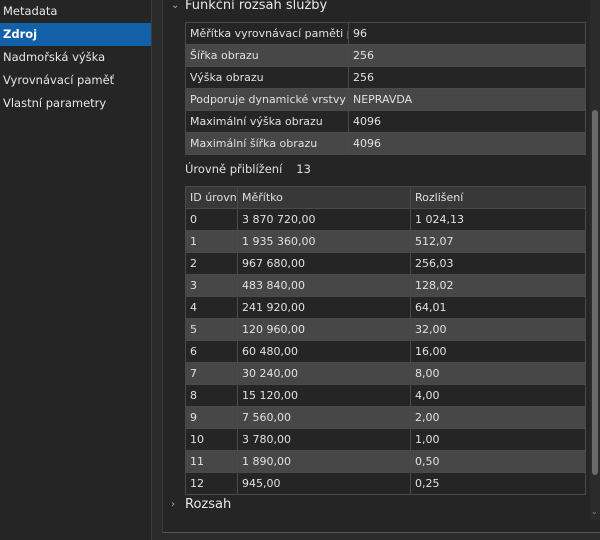 The width and height of the screenshot is (600, 540). Describe the element at coordinates (324, 285) in the screenshot. I see `table-cell: 483 840,00` at that location.